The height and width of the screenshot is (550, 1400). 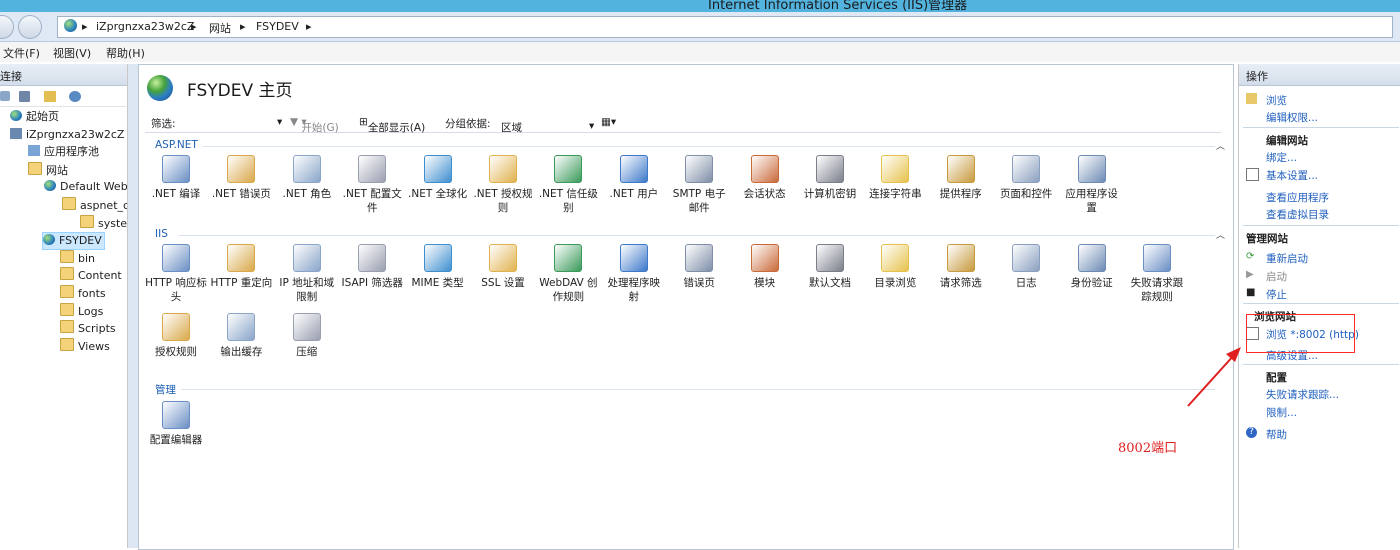 I want to click on feature-label: IP 地址和域限制, so click(x=307, y=290).